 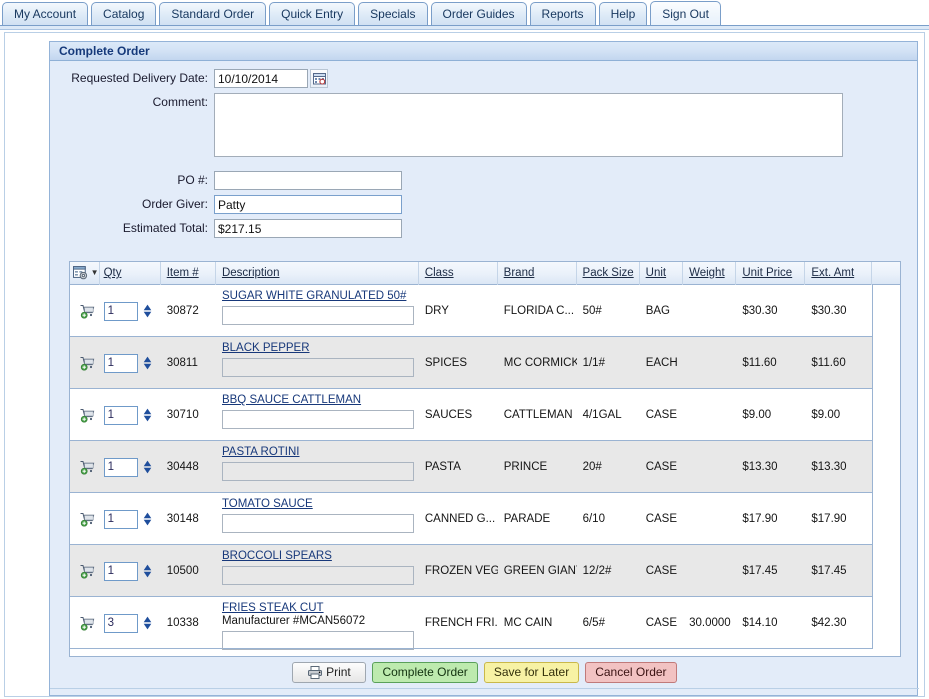 I want to click on column-header-class: Class, so click(x=458, y=273).